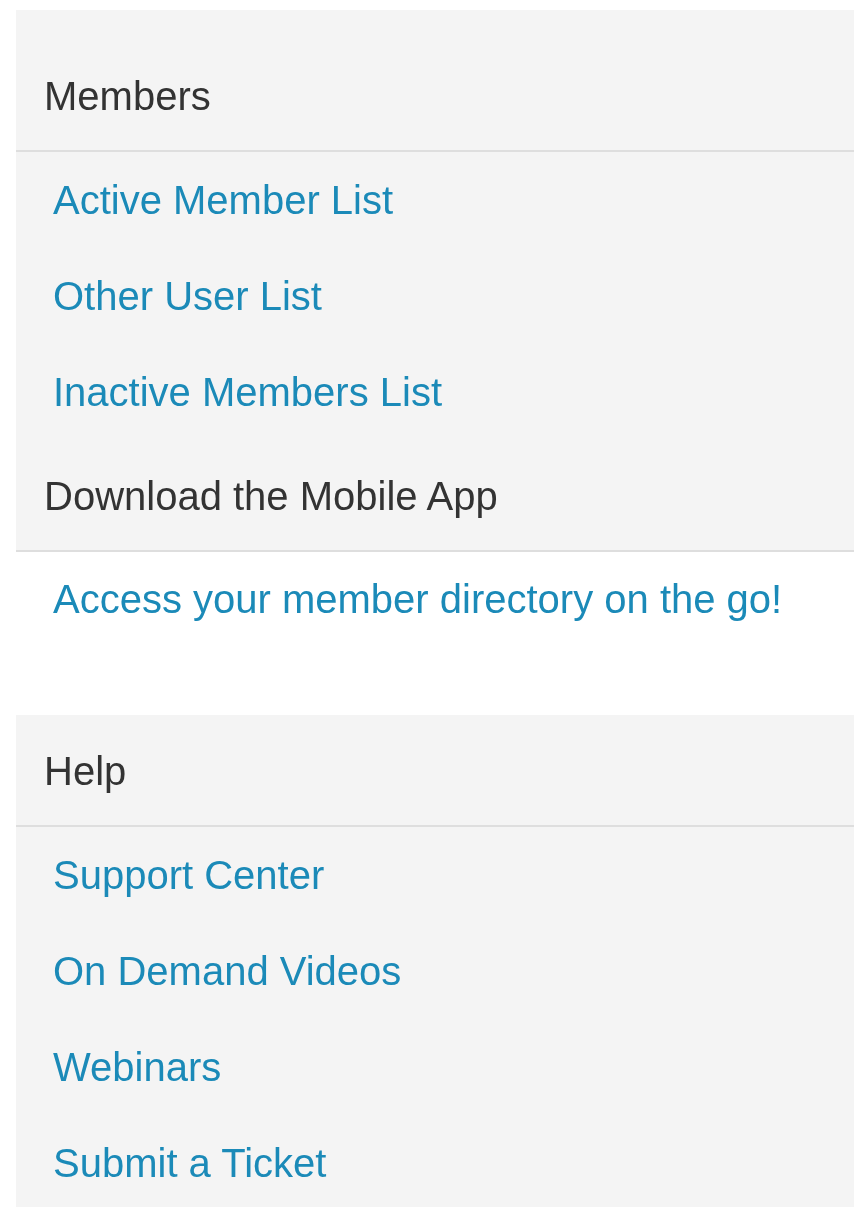 This screenshot has width=854, height=1207. I want to click on menu-link: Support Center, so click(189, 875).